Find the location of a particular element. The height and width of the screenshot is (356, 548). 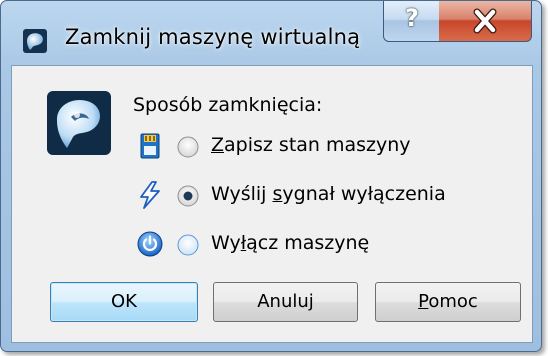

cancel-button: Anuluj is located at coordinates (285, 302).